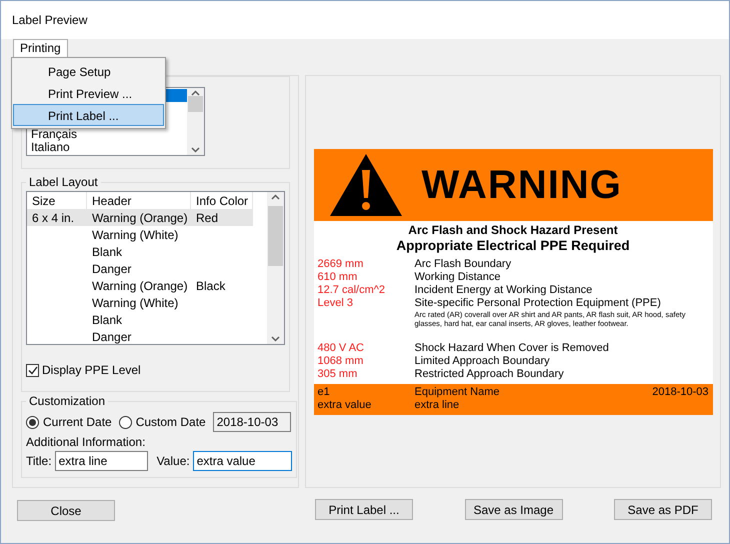 Image resolution: width=730 pixels, height=544 pixels. I want to click on hazard-text: Restricted Approach Boundary, so click(489, 375).